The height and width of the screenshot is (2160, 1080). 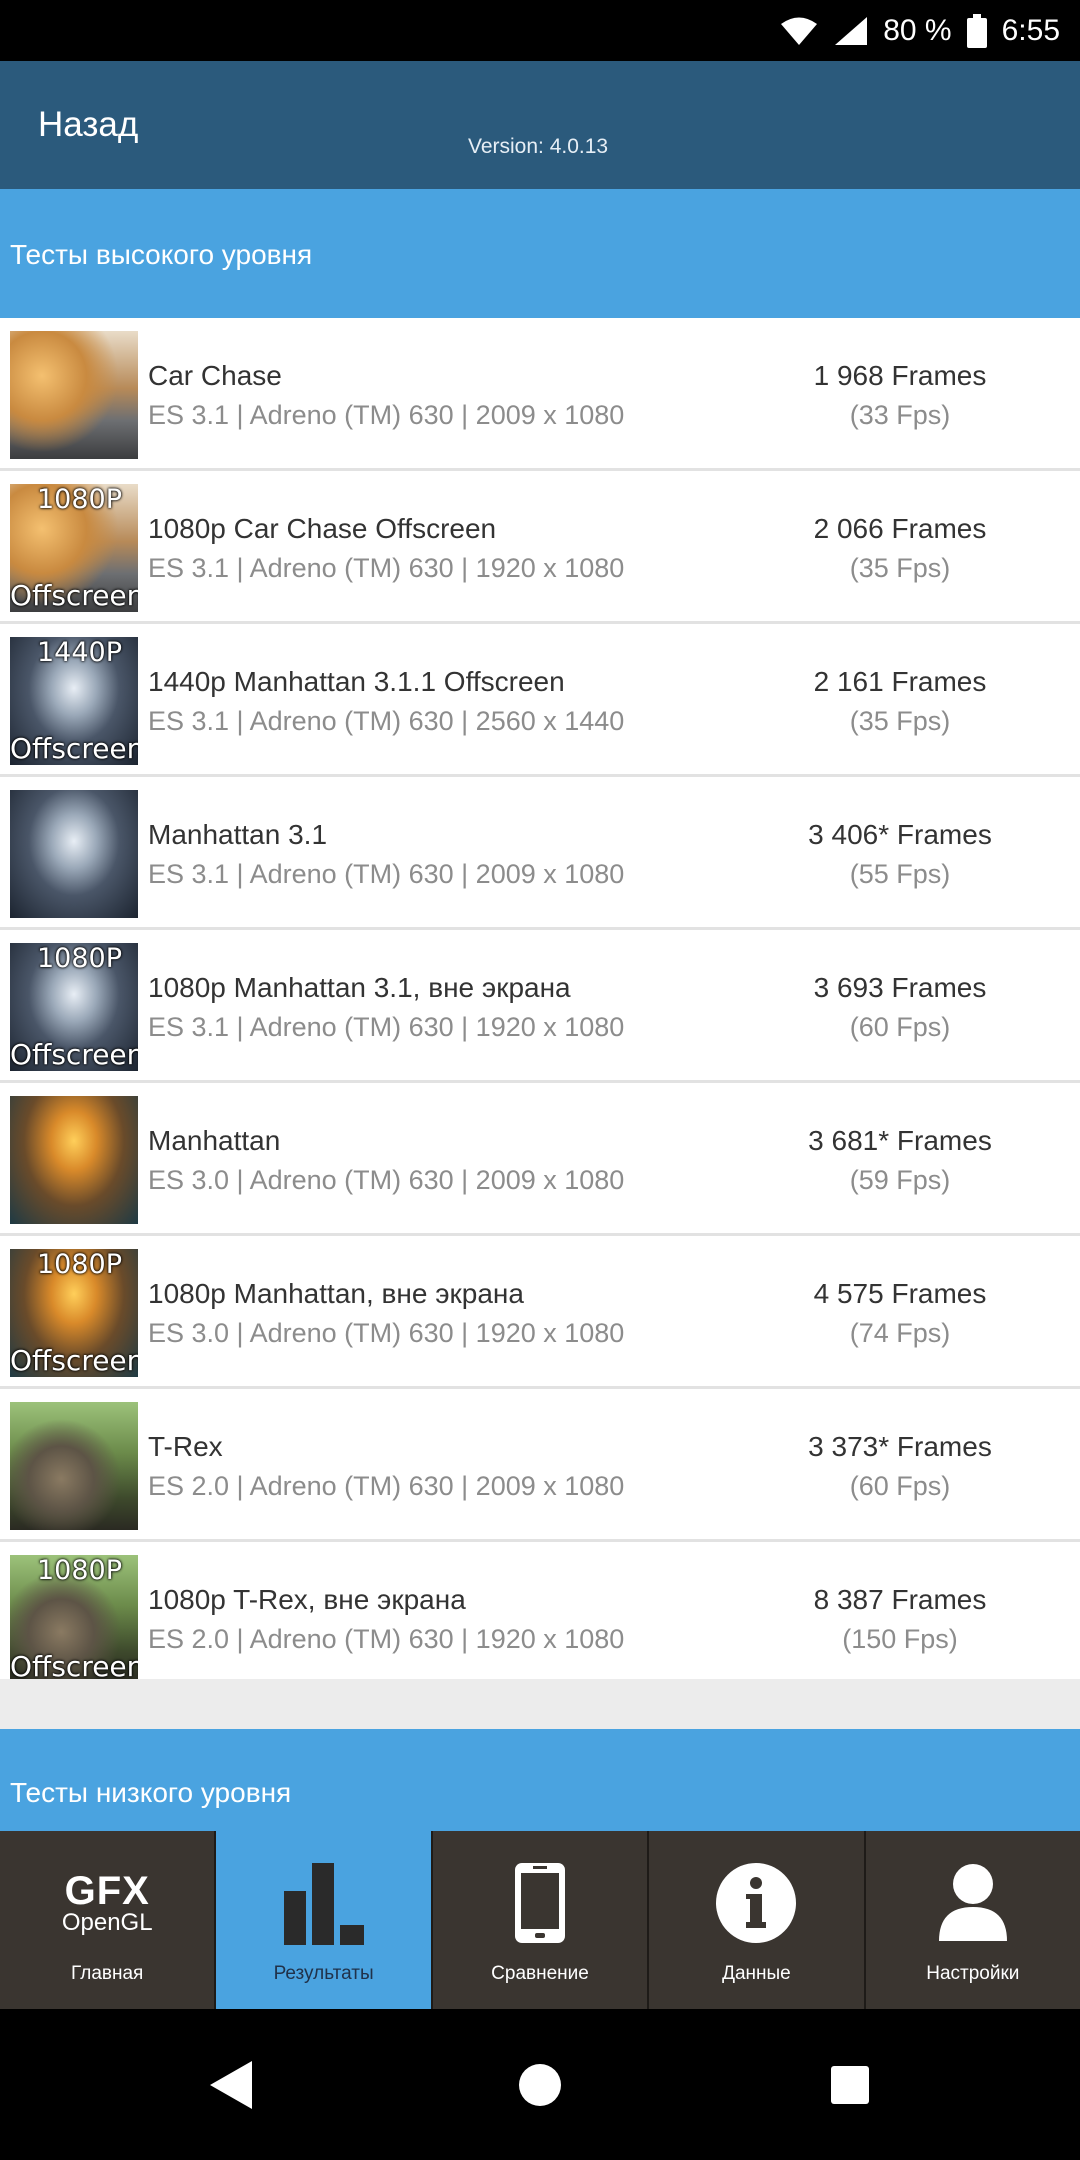 I want to click on nav-label: Главная, so click(x=107, y=1973).